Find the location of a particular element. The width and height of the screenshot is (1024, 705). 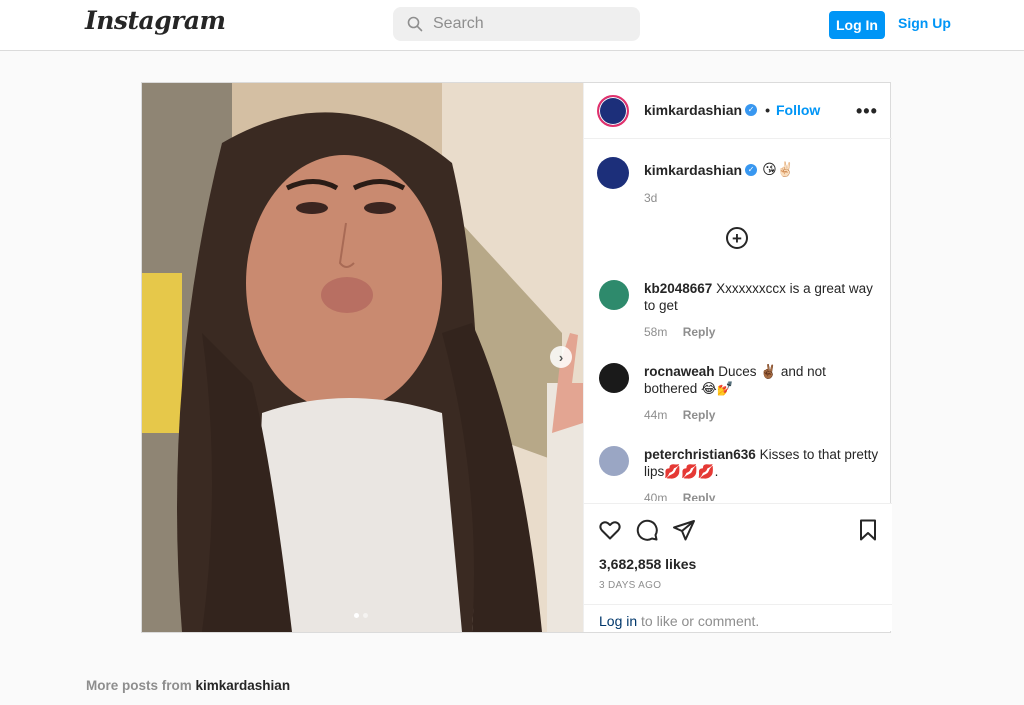

comment-icon is located at coordinates (647, 530).